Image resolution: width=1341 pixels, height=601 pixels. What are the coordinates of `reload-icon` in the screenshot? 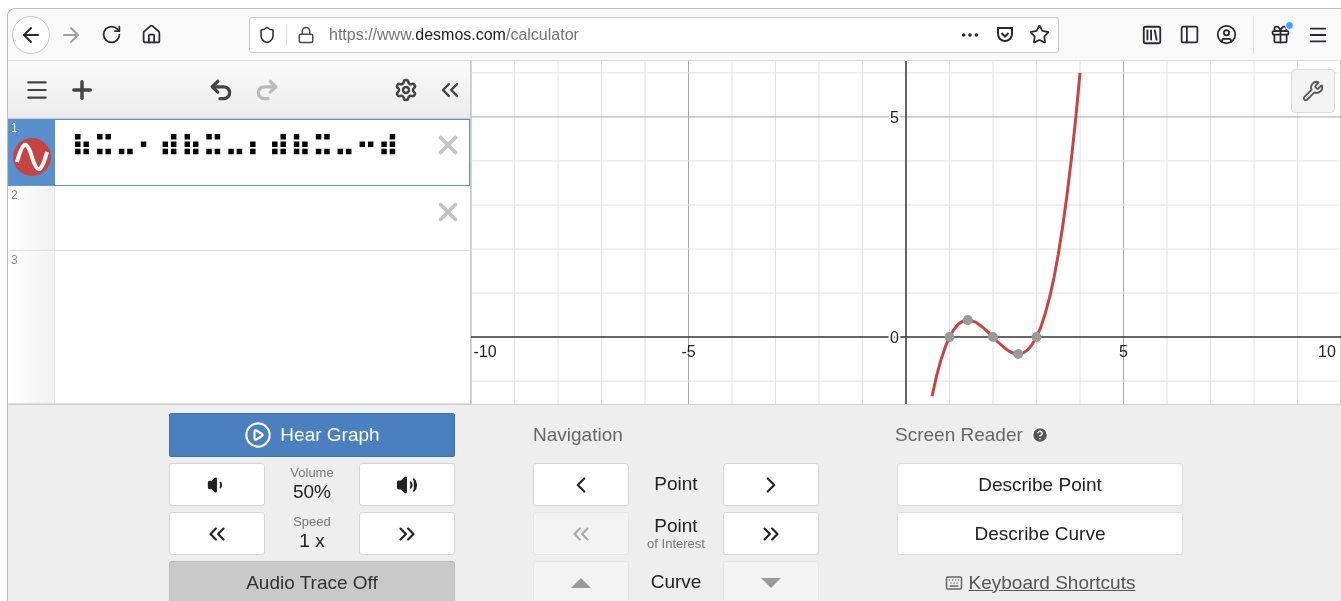 It's located at (111, 34).